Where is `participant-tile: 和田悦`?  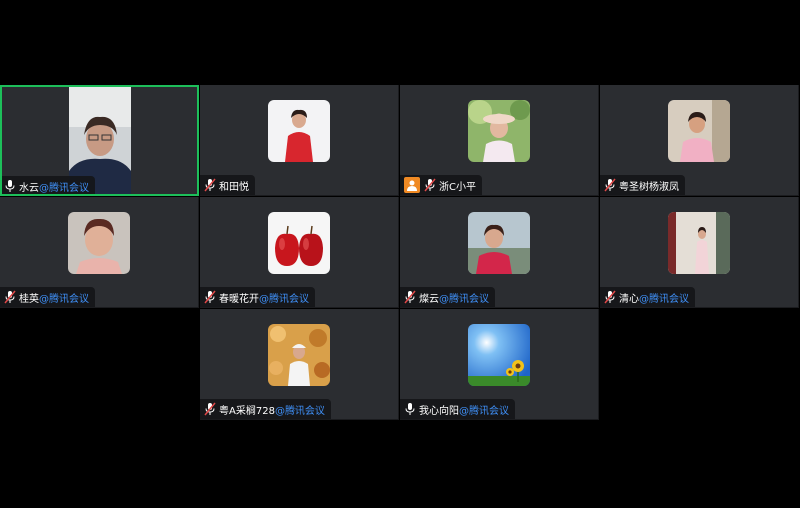 participant-tile: 和田悦 is located at coordinates (299, 140).